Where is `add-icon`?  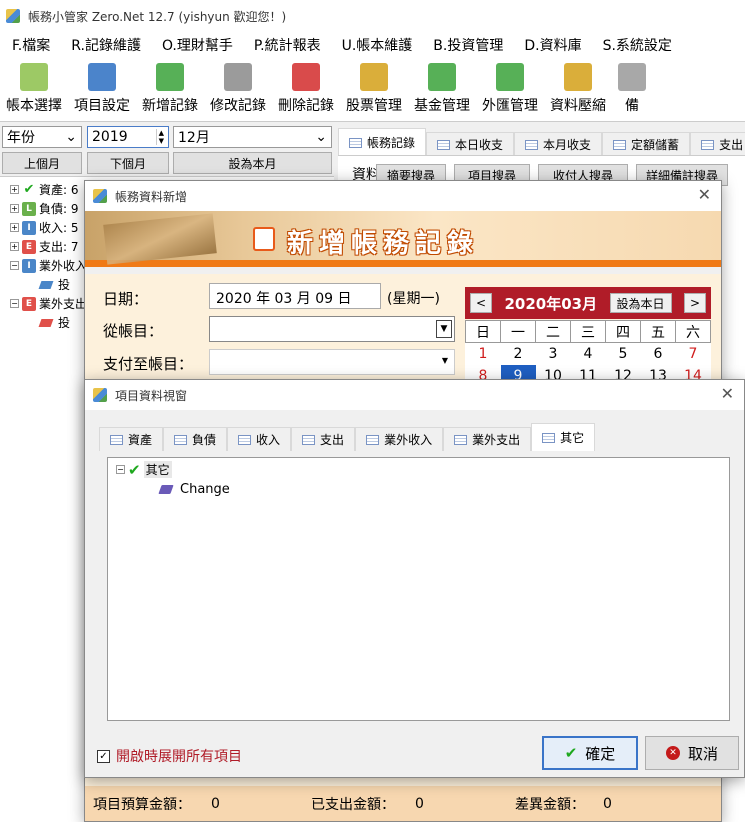
add-icon is located at coordinates (170, 77).